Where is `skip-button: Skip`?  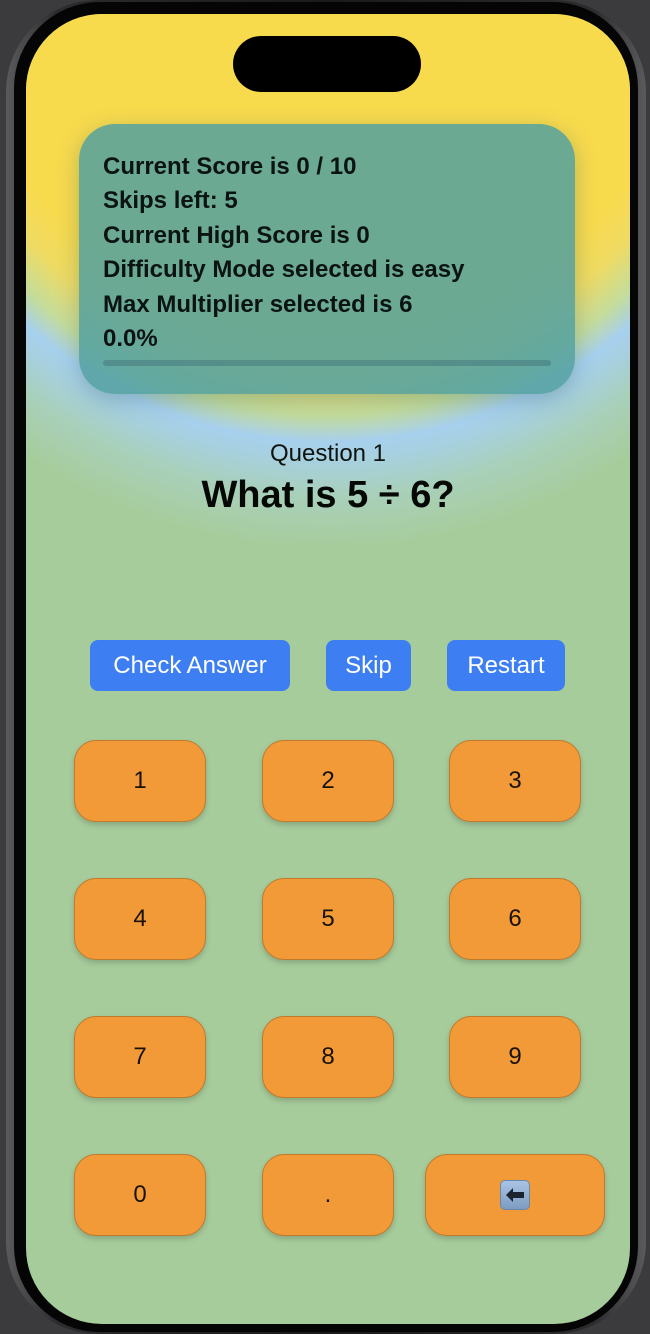 skip-button: Skip is located at coordinates (368, 665).